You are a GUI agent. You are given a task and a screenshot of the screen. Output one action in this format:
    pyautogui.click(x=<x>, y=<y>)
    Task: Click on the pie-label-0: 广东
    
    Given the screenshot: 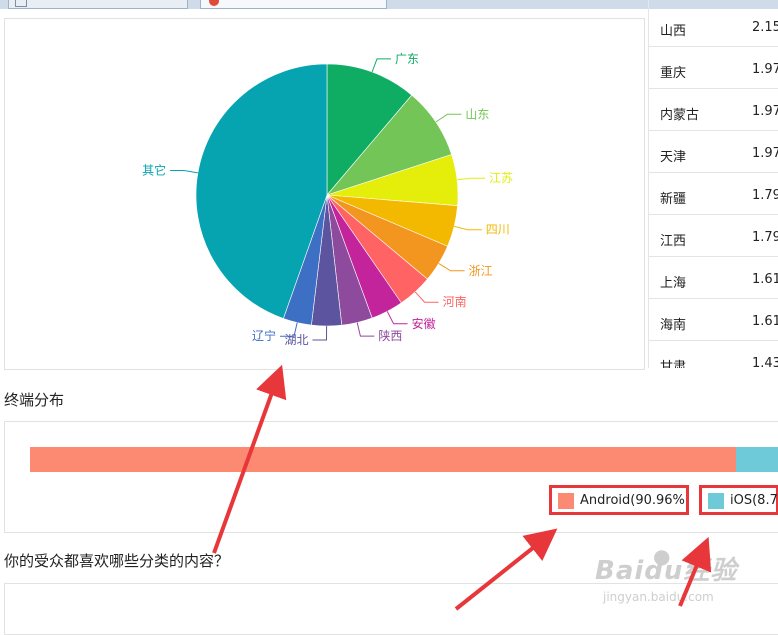 What is the action you would take?
    pyautogui.click(x=407, y=59)
    